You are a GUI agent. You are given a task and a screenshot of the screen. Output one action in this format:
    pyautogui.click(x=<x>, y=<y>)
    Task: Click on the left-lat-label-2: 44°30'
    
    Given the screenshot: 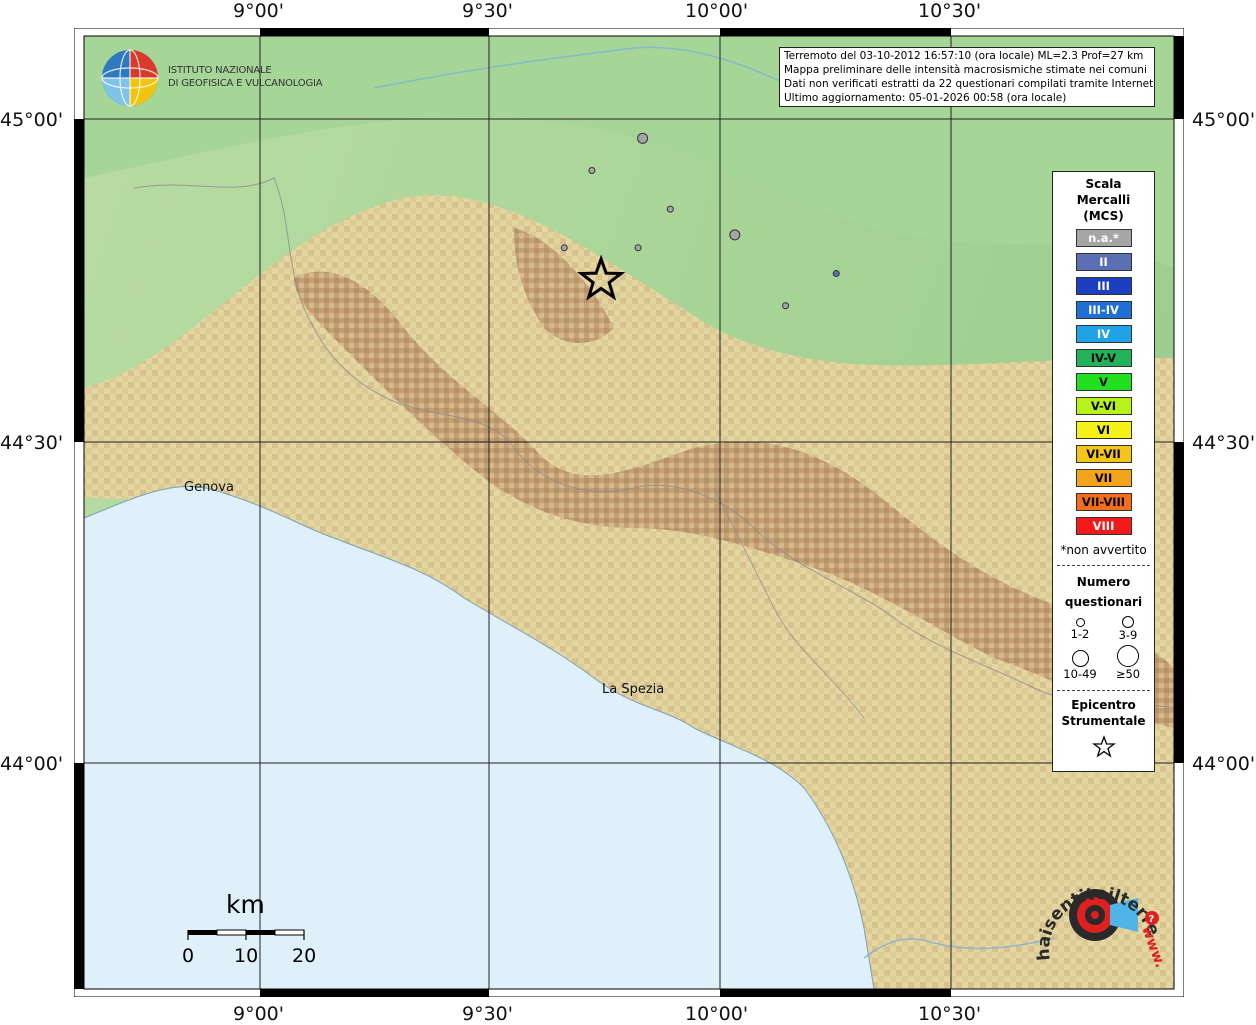 What is the action you would take?
    pyautogui.click(x=32, y=443)
    